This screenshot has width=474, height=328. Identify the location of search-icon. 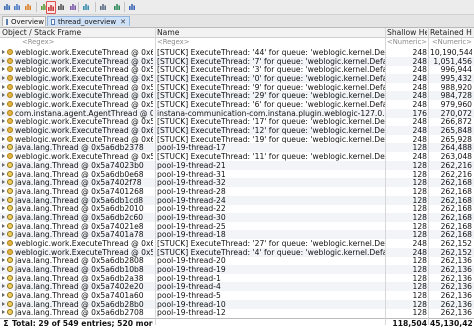
(61, 7).